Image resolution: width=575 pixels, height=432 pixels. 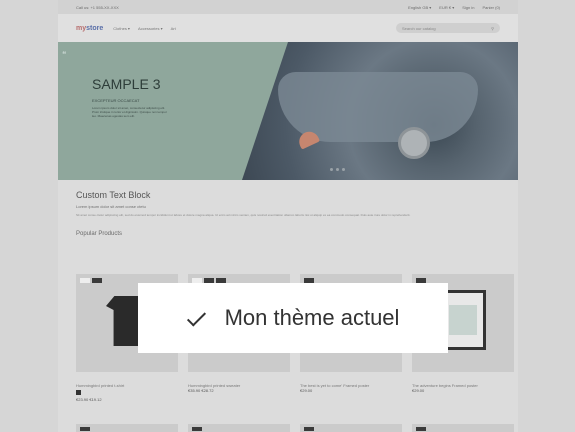 I want to click on product-flags, so click(x=91, y=280).